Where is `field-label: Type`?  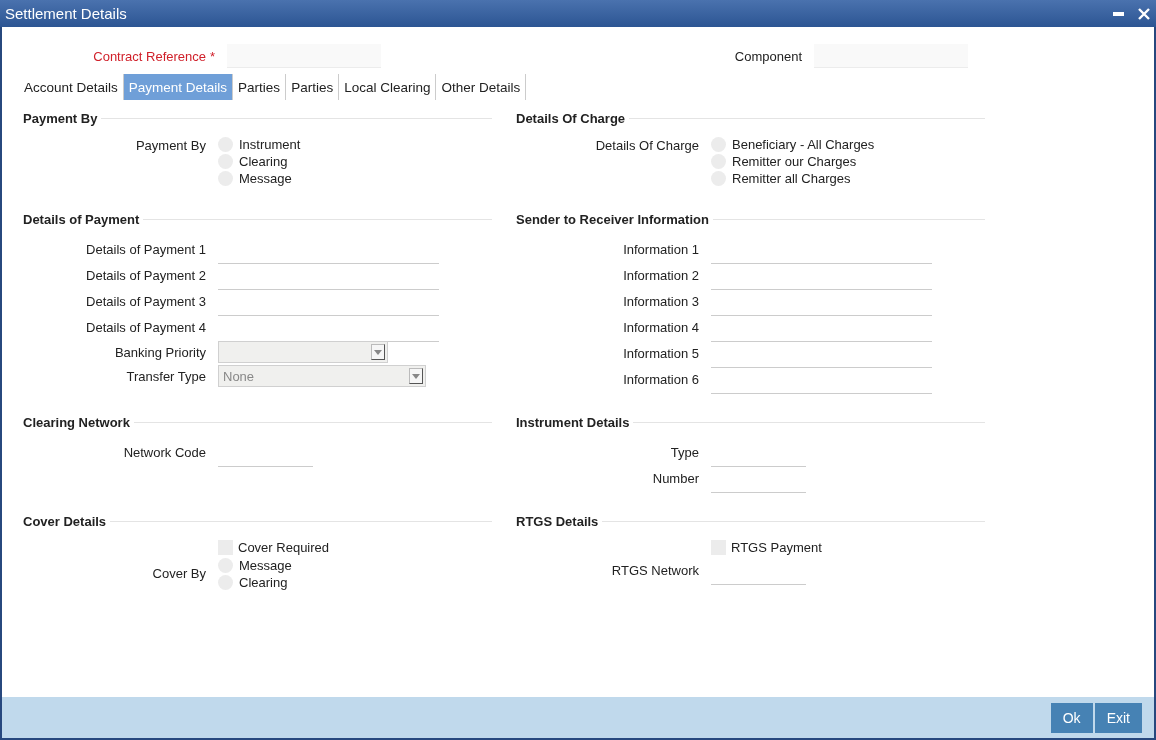
field-label: Type is located at coordinates (684, 452).